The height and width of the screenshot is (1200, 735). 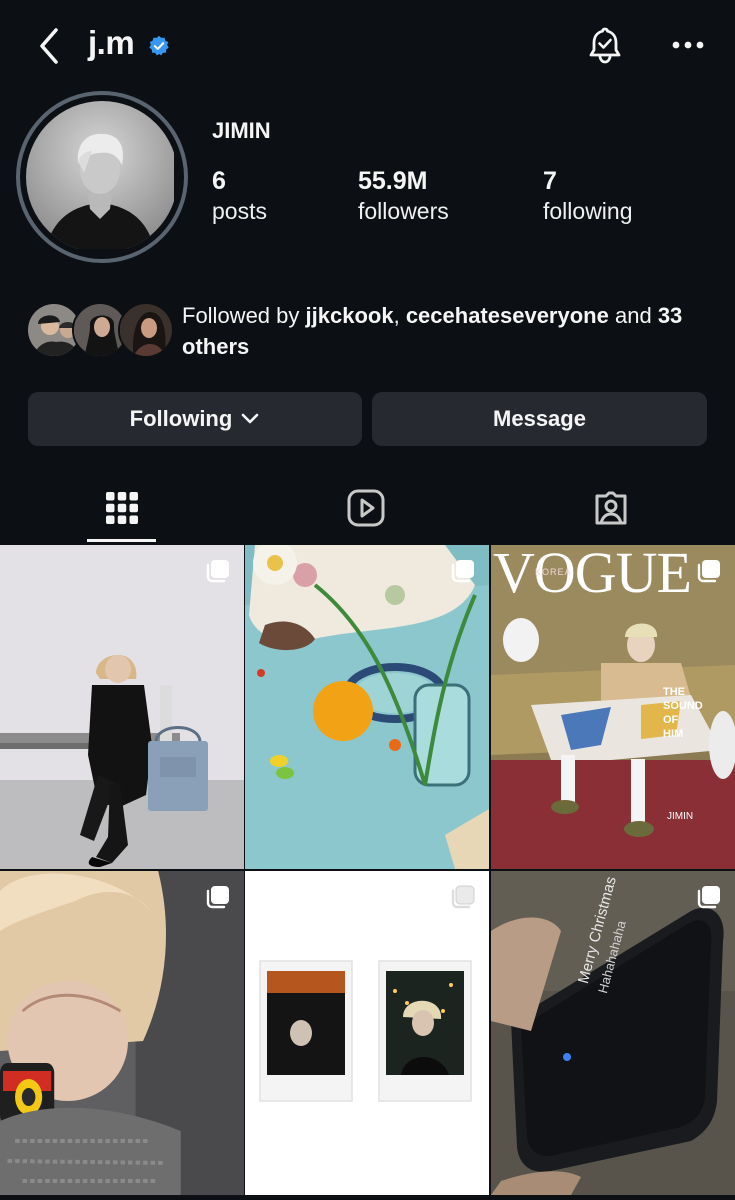 I want to click on more-options-button, so click(x=688, y=45).